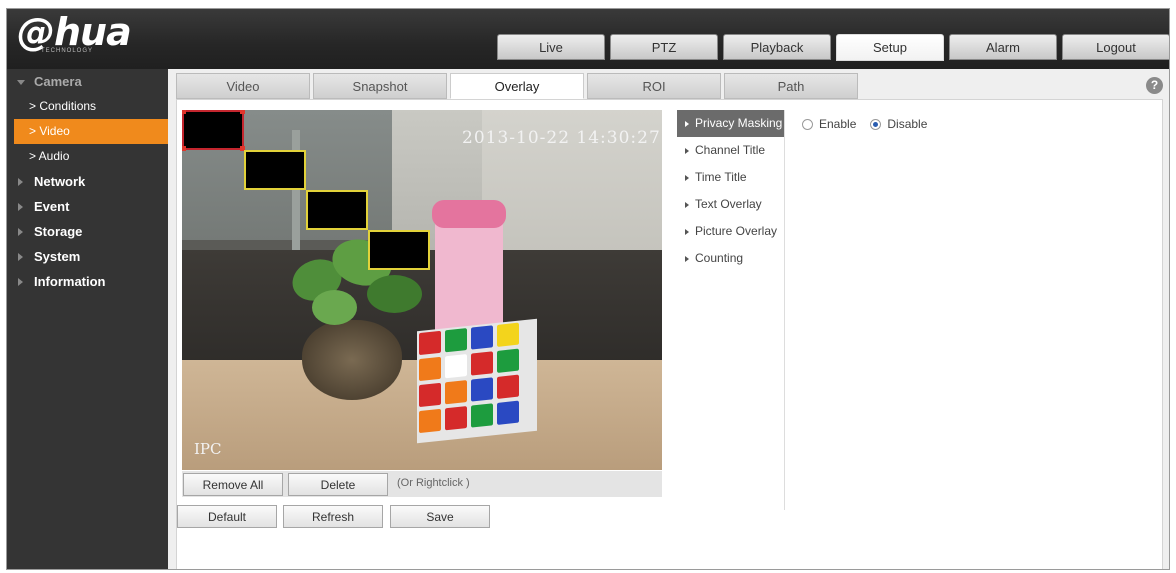  I want to click on remove-all-button: Remove All, so click(233, 484).